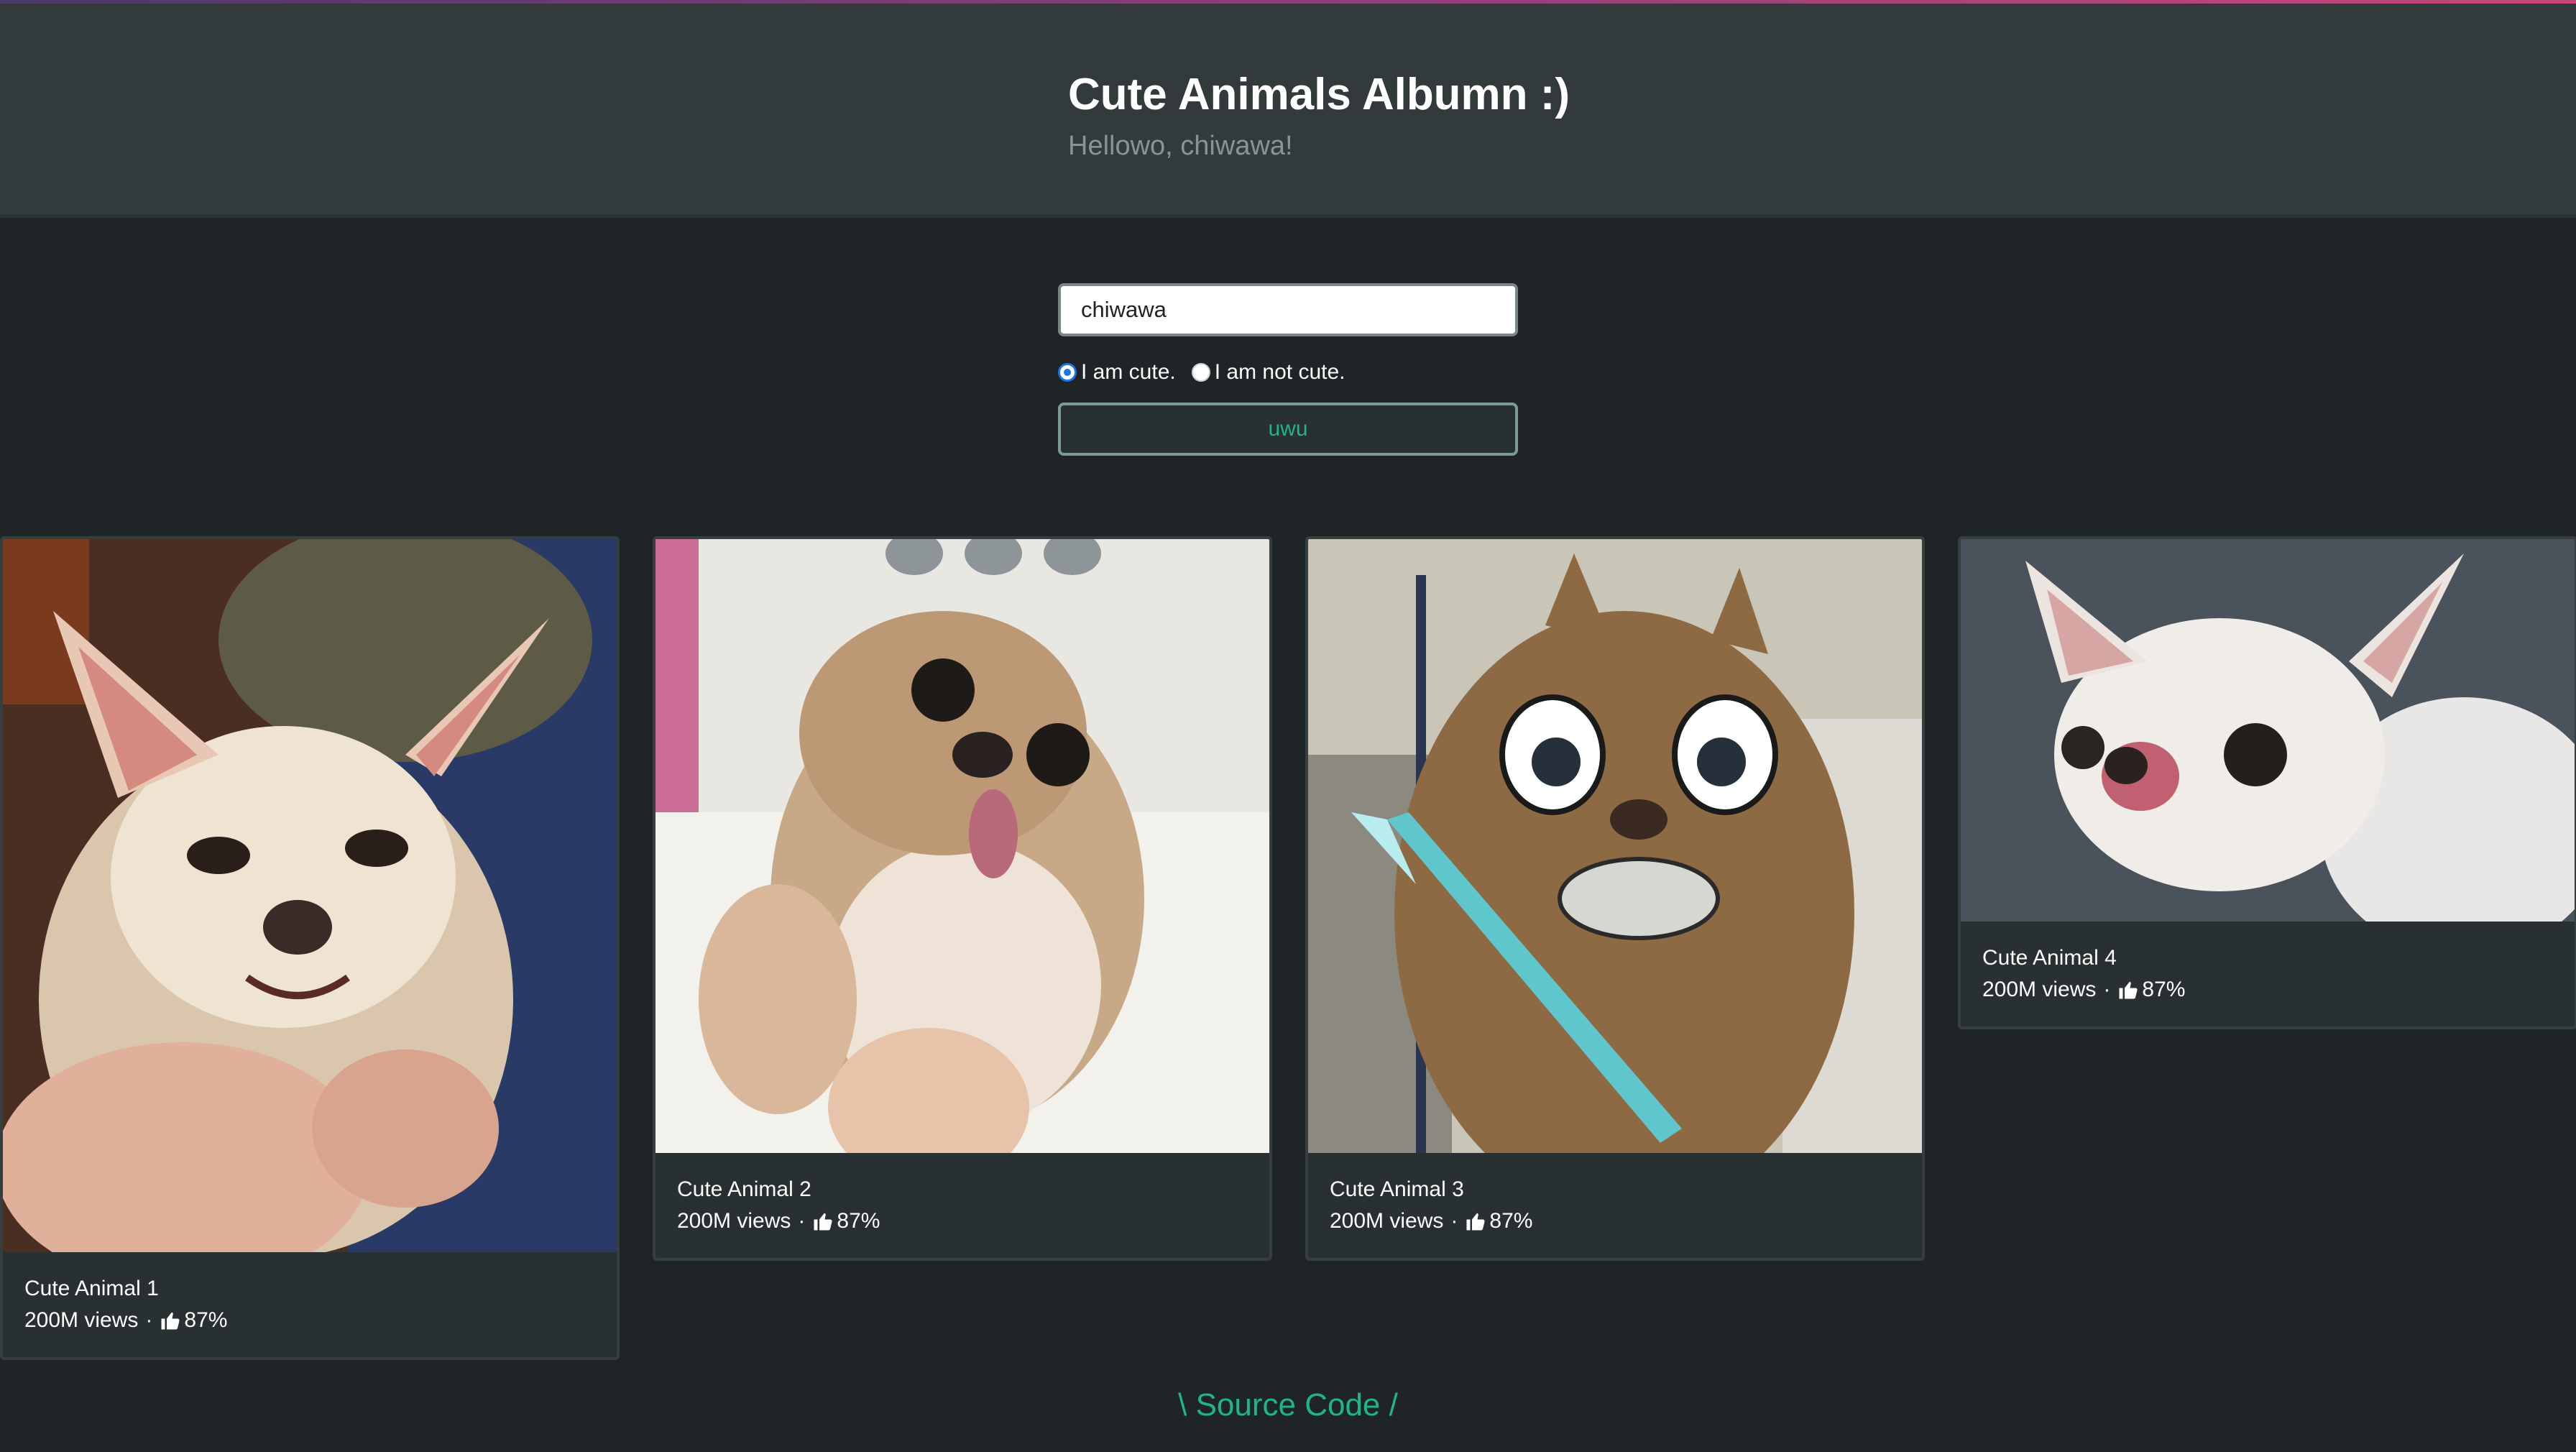 This screenshot has height=1452, width=2576. I want to click on card-title: Cute Animal 3, so click(1397, 1189).